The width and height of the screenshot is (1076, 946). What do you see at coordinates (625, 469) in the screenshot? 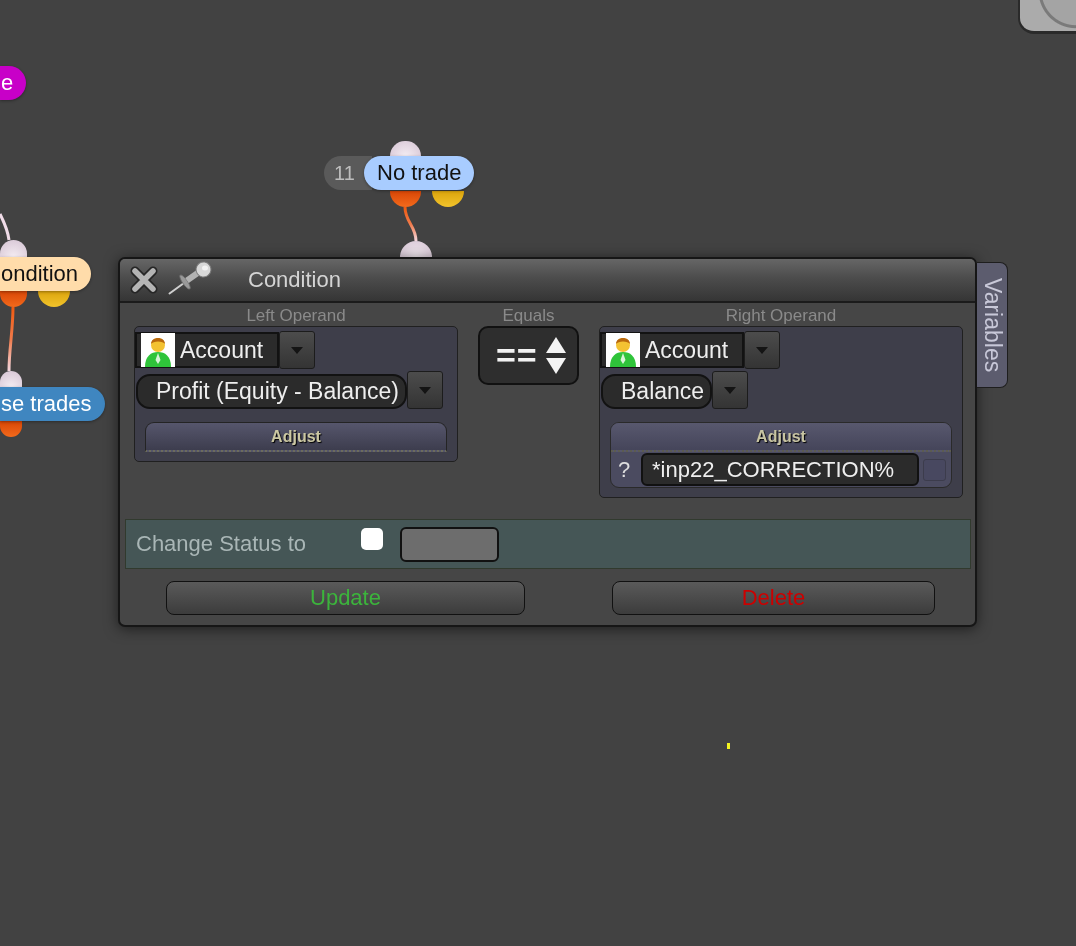
I see `help-label: ?` at bounding box center [625, 469].